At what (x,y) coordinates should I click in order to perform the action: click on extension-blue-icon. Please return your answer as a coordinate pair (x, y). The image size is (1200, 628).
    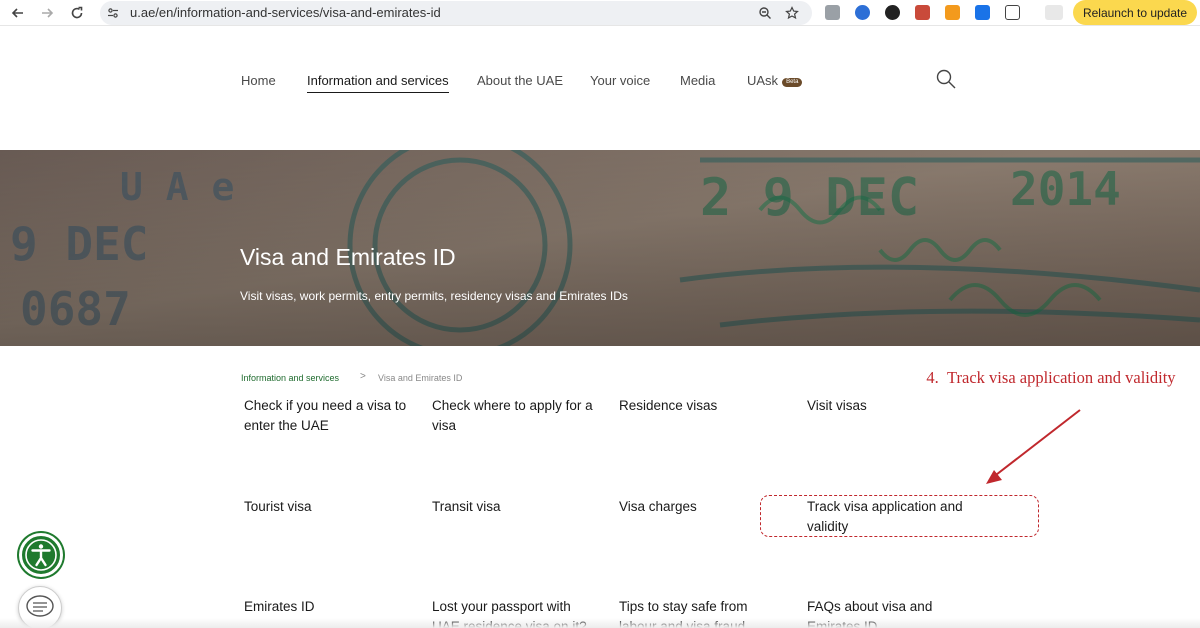
    Looking at the image, I should click on (982, 12).